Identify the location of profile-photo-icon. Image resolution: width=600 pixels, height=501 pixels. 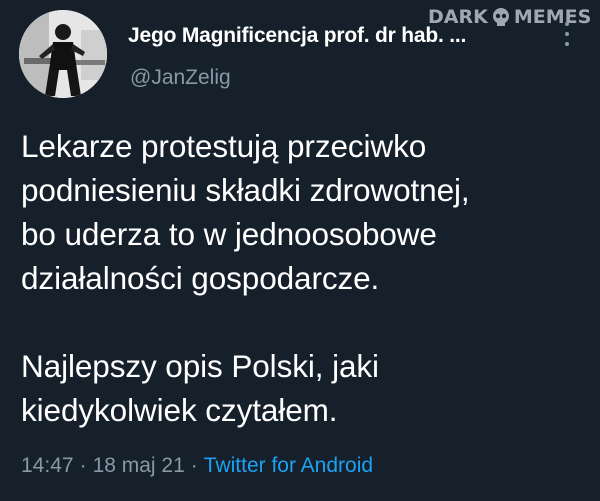
(63, 54).